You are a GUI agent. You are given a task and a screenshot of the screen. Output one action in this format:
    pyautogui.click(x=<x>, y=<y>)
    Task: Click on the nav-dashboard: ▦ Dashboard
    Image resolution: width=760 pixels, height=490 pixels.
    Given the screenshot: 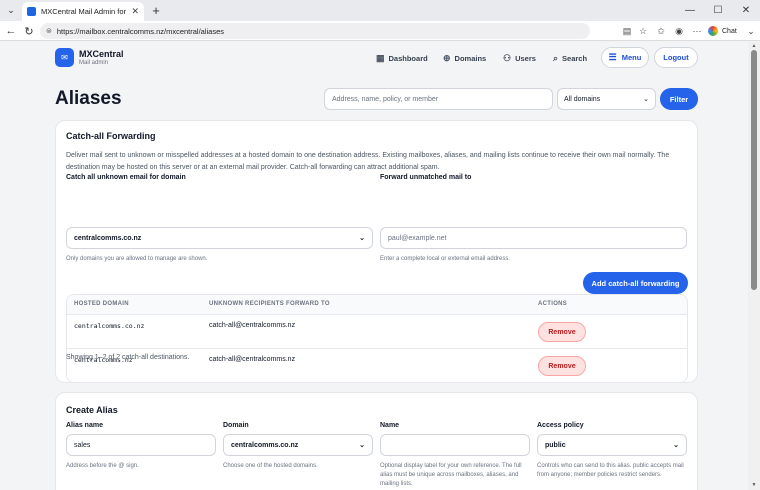 What is the action you would take?
    pyautogui.click(x=402, y=58)
    